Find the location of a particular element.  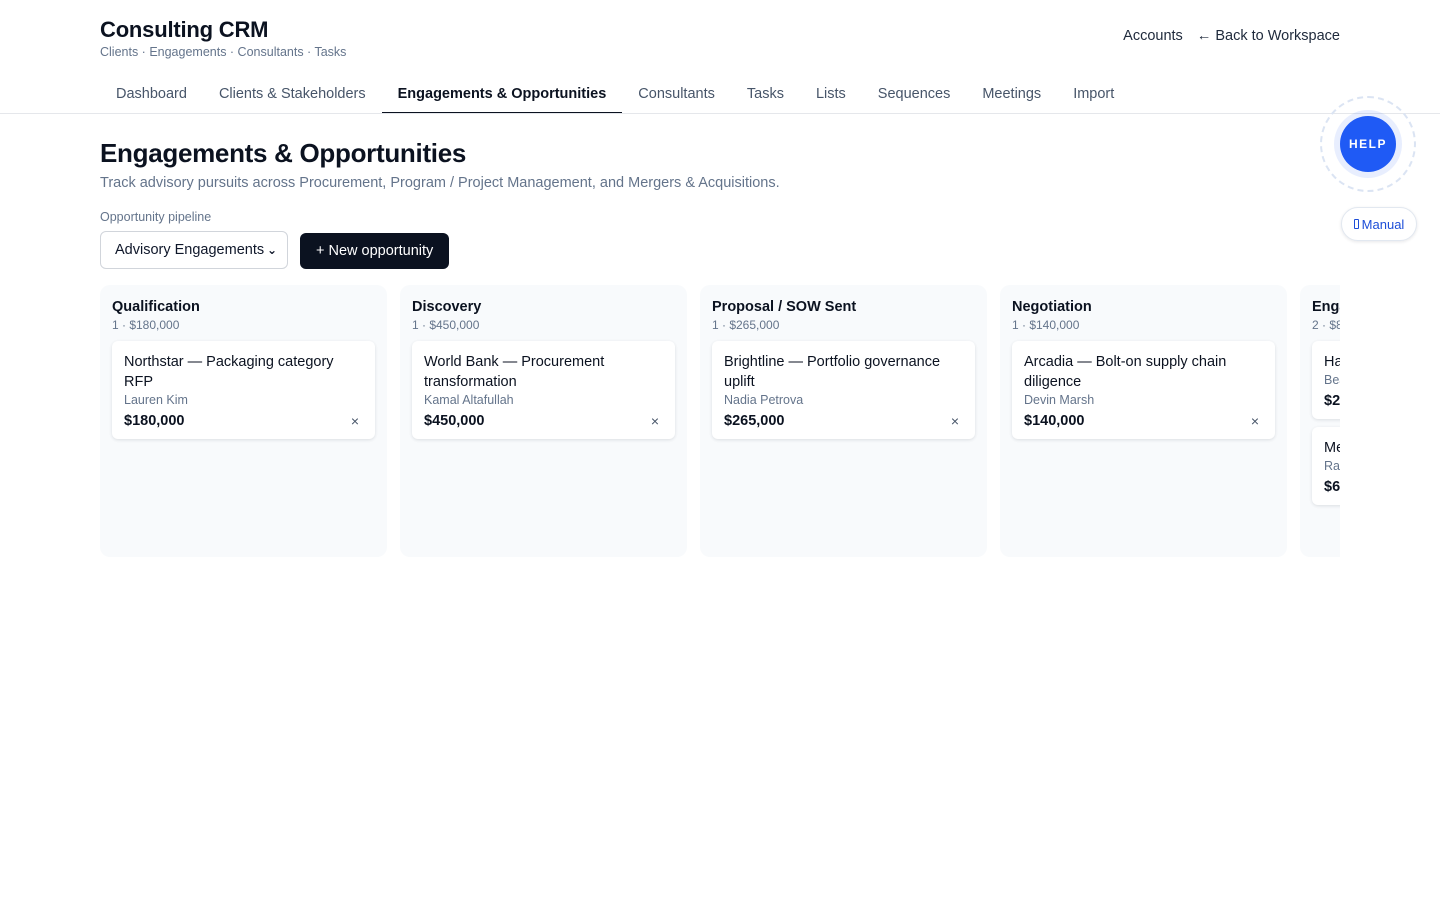

tab-import: Import is located at coordinates (1093, 96).